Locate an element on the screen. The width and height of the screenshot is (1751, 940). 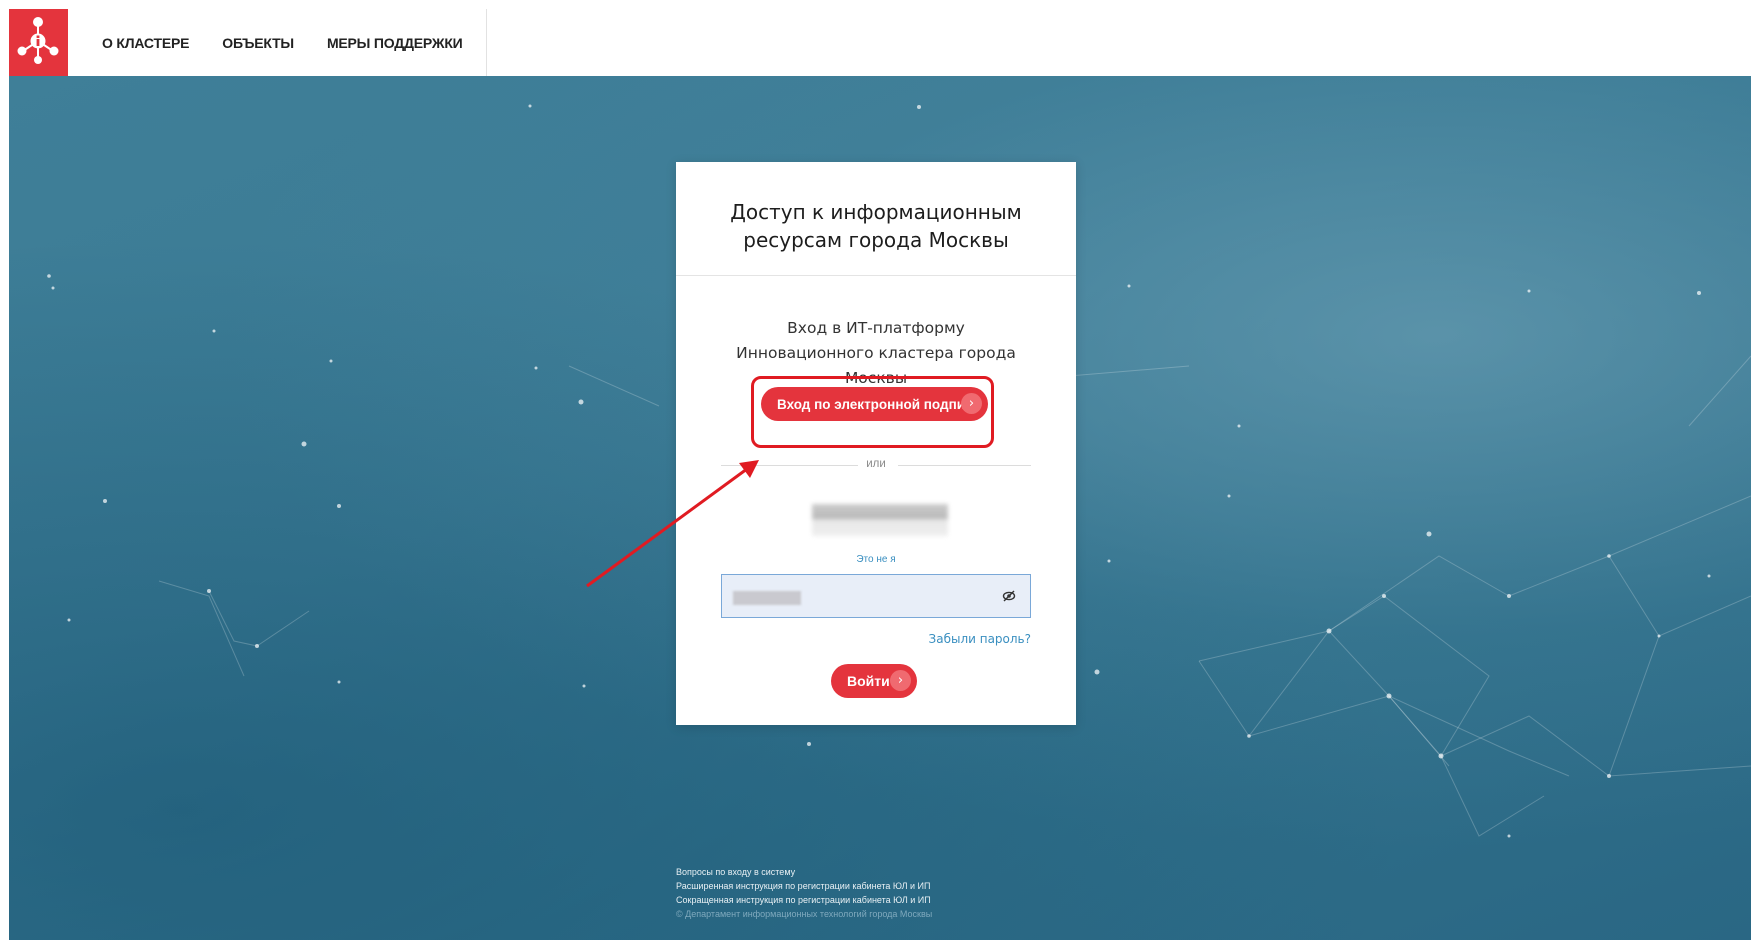
password-value-redacted is located at coordinates (767, 598).